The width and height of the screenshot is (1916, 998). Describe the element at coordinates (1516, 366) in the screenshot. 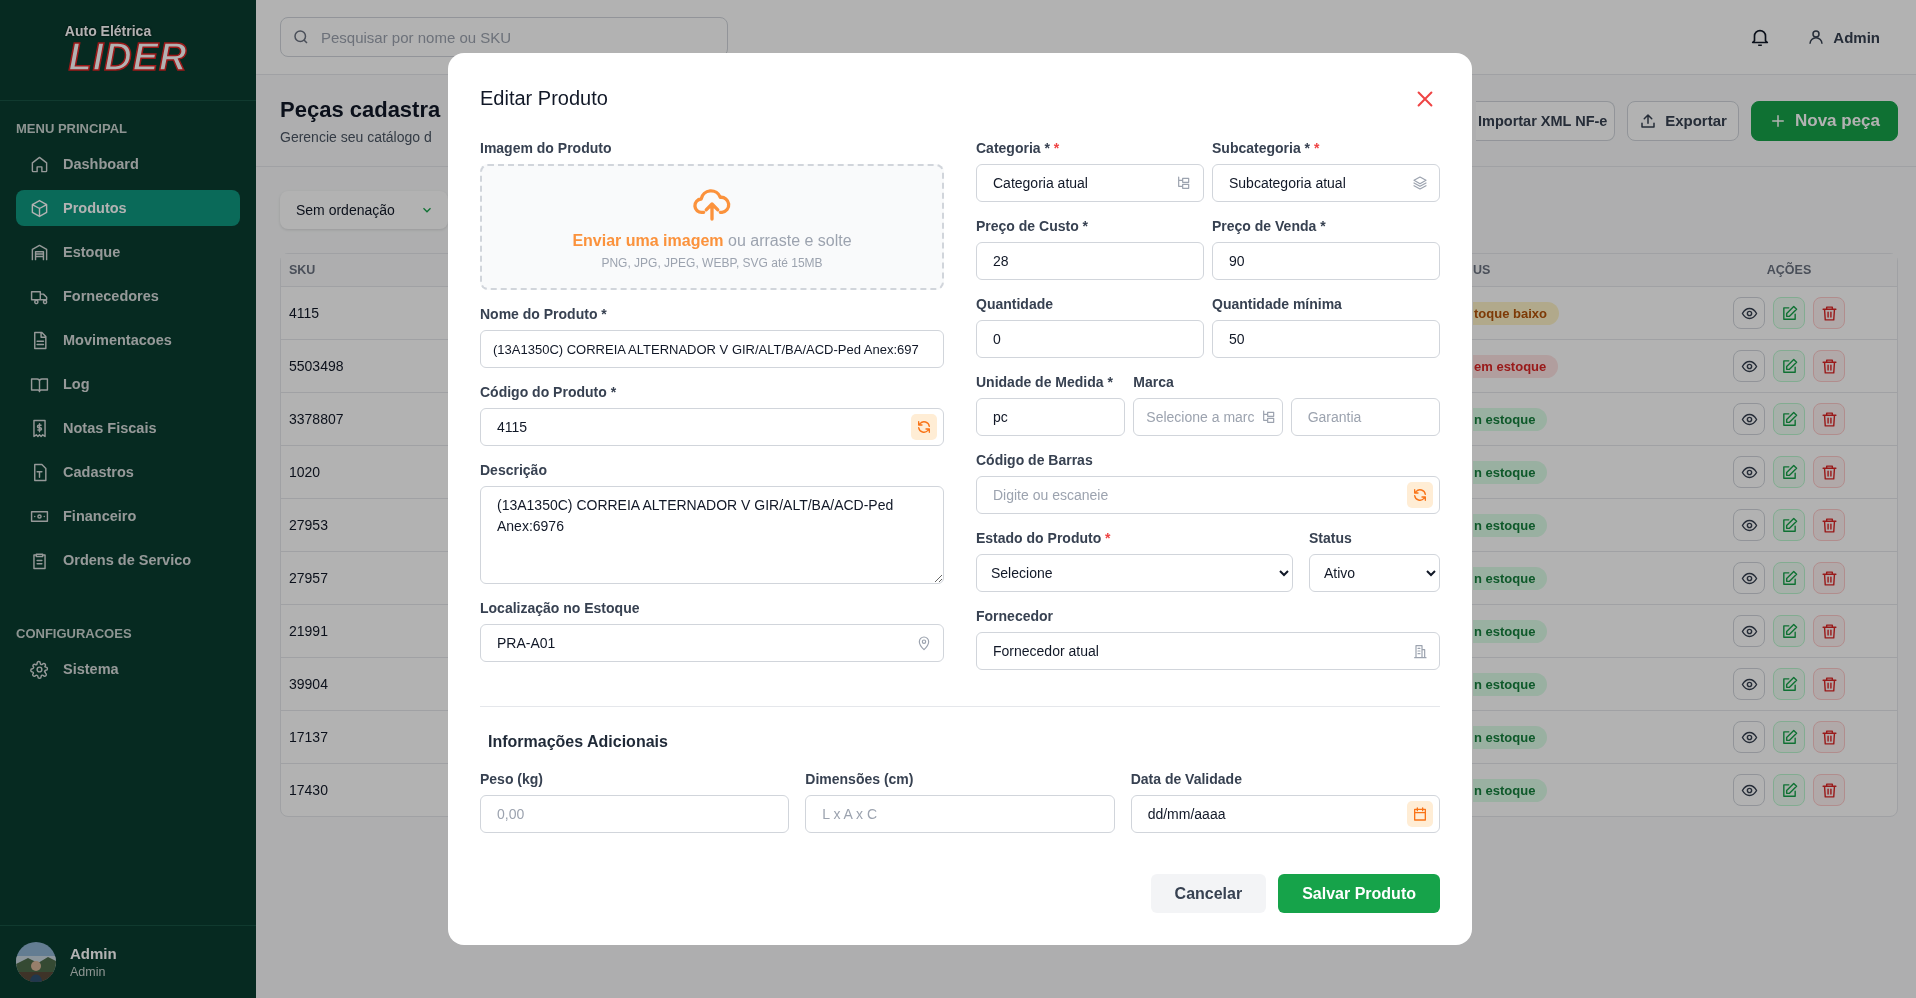

I see `status-badge: em estoque` at that location.